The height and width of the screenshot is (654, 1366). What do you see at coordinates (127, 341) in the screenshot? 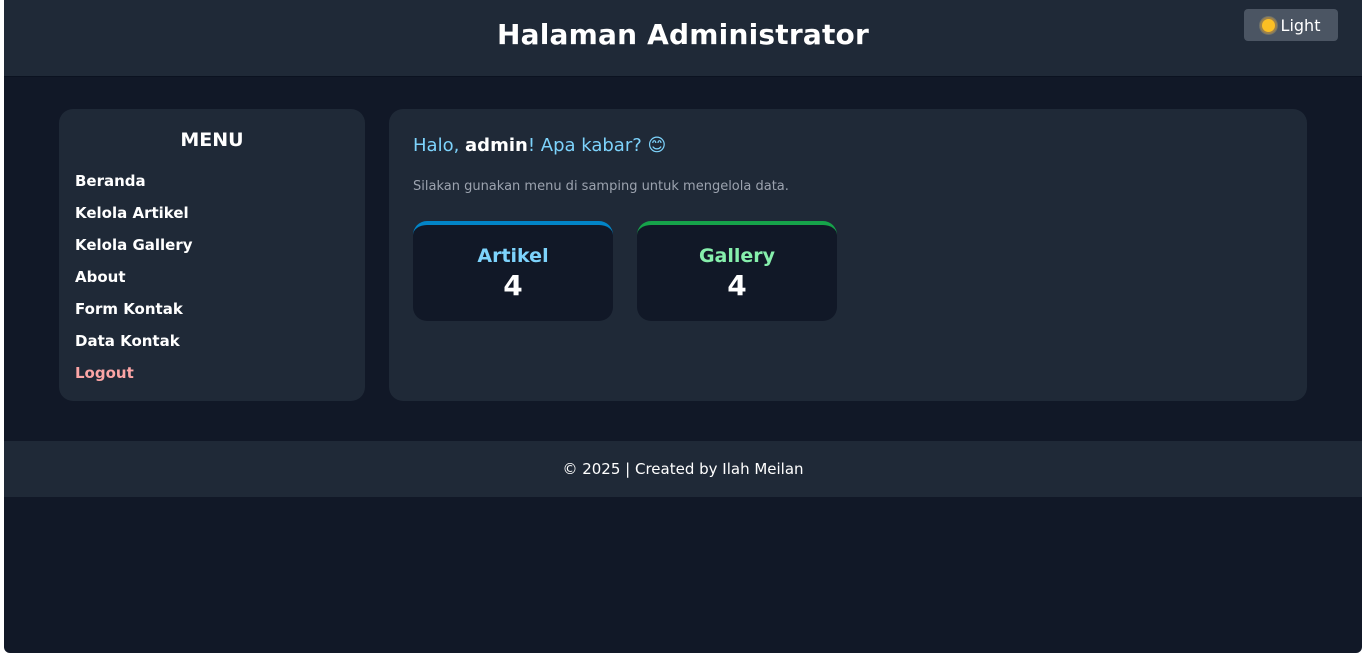
I see `sidebar-item-data-kontak: Data Kontak` at bounding box center [127, 341].